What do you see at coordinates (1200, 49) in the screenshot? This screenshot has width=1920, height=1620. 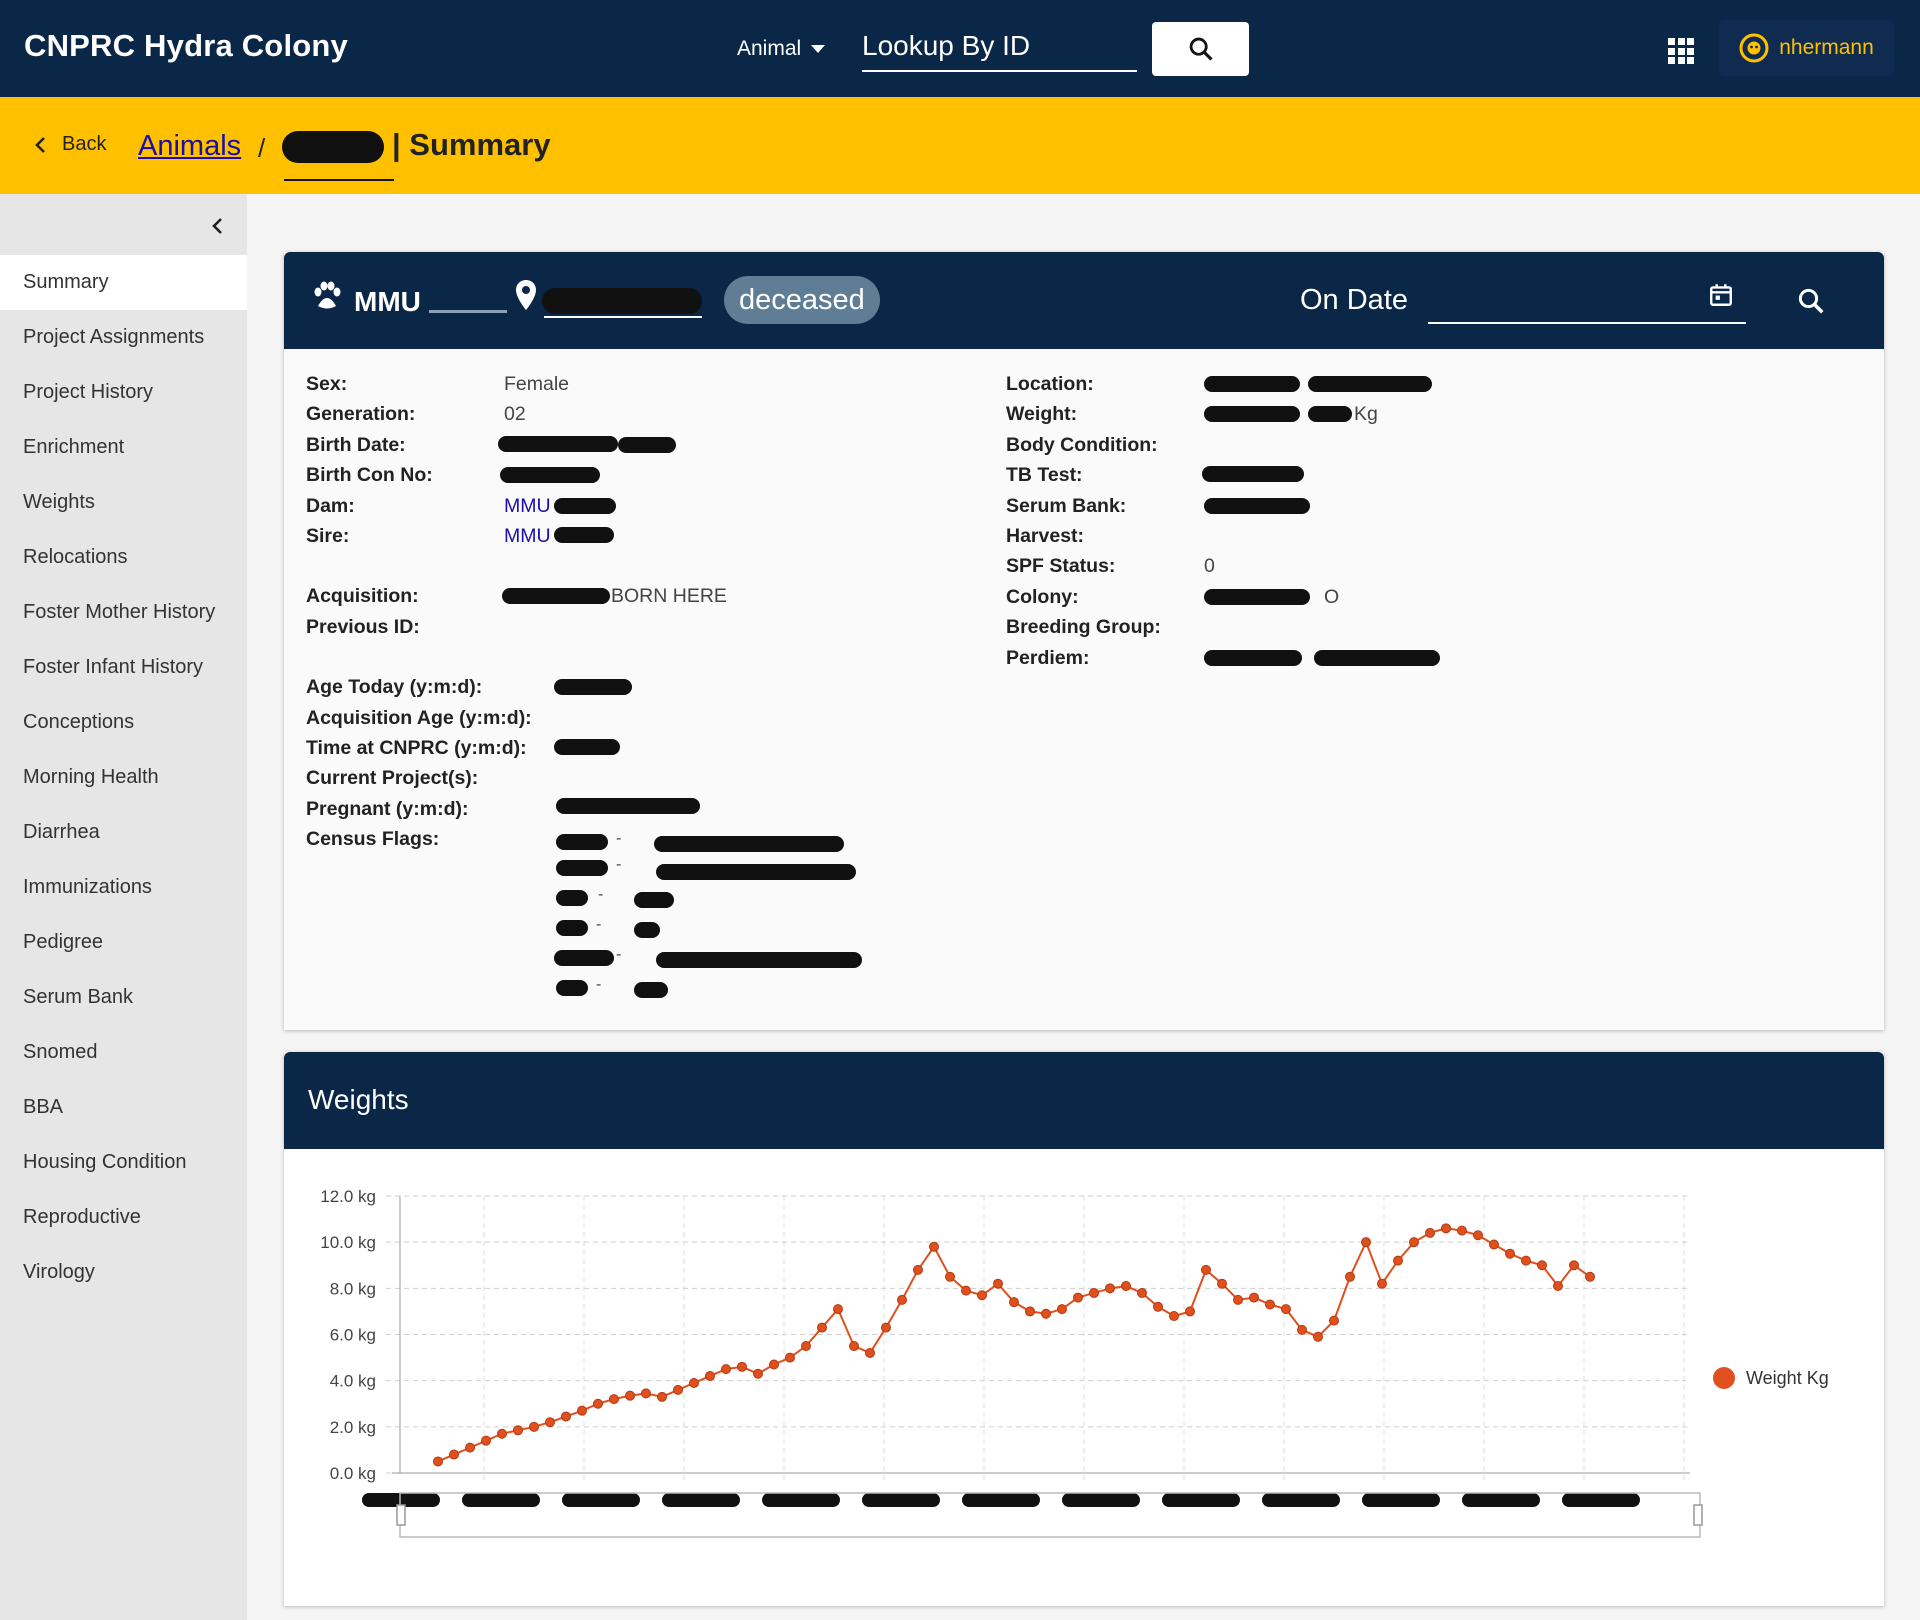 I see `lookup-search-button` at bounding box center [1200, 49].